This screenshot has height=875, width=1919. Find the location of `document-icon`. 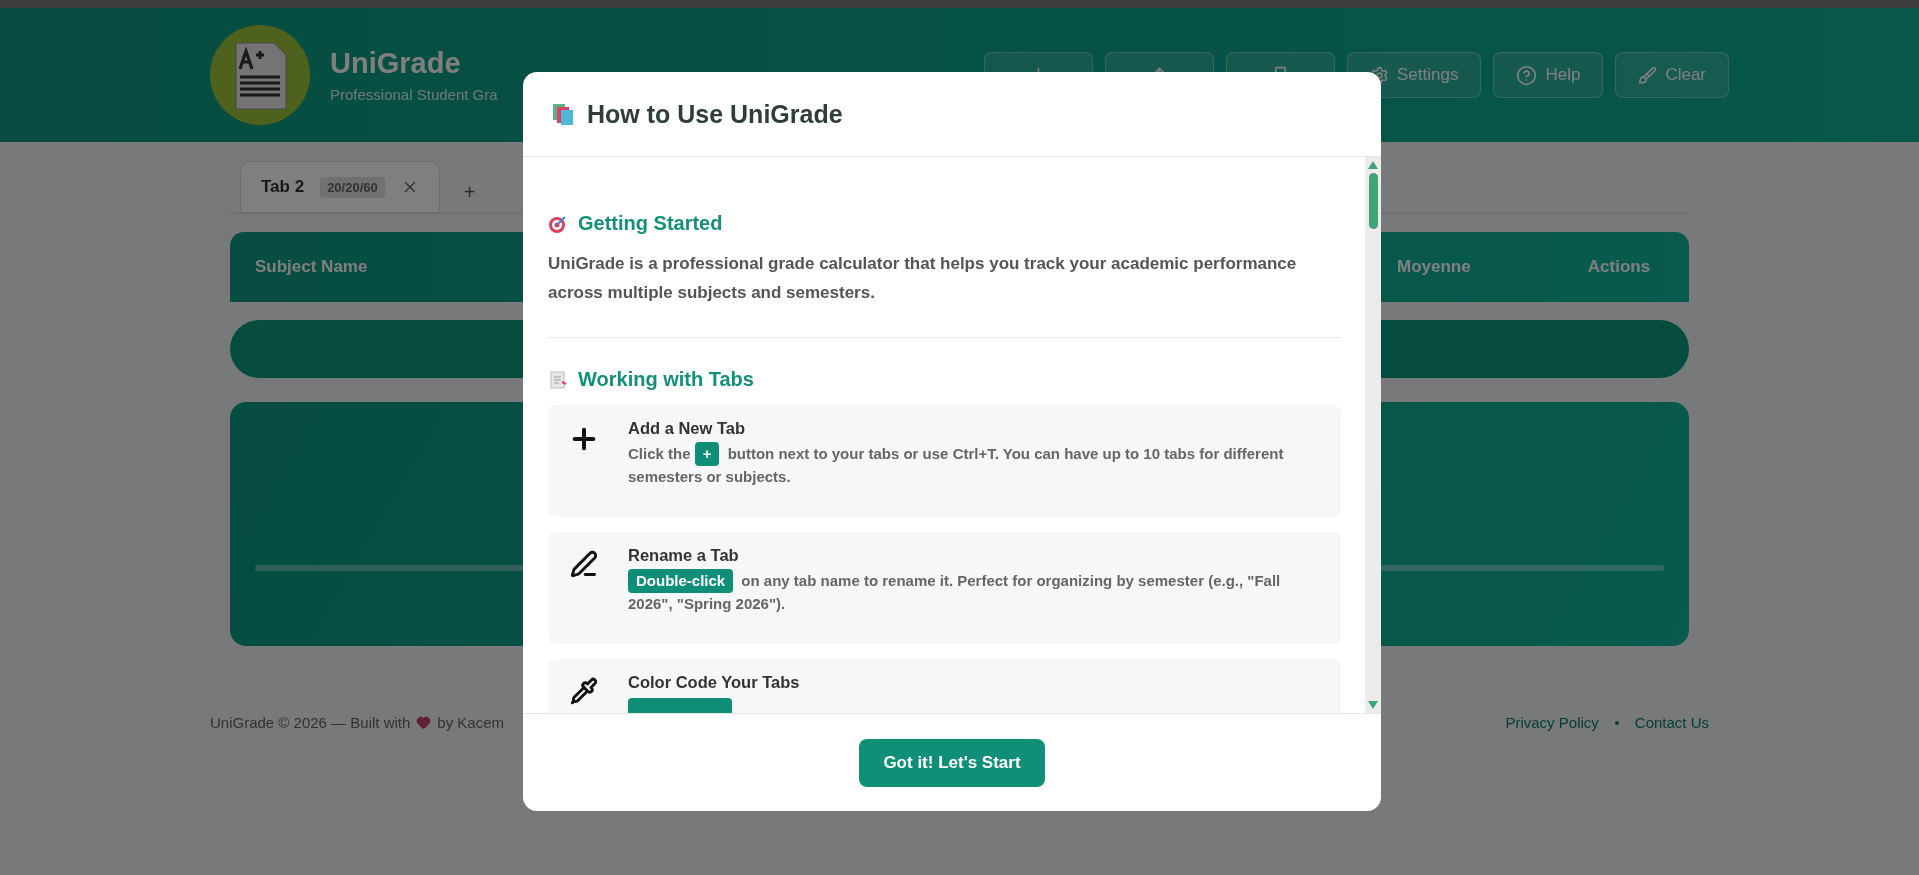

document-icon is located at coordinates (558, 379).